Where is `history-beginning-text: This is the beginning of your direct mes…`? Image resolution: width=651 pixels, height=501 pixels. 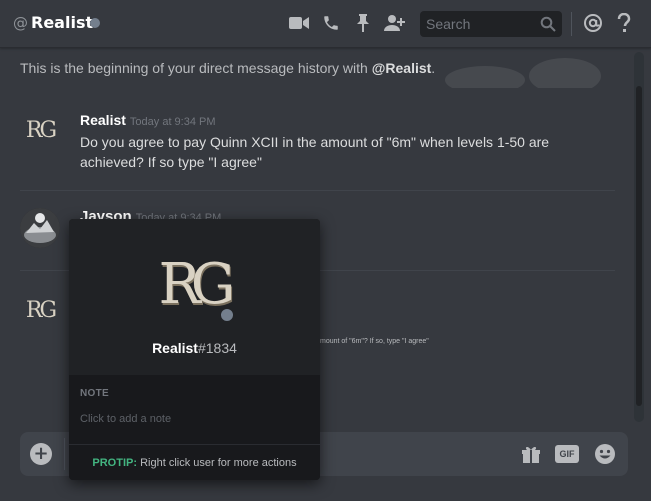
history-beginning-text: This is the beginning of your direct mes… is located at coordinates (228, 68).